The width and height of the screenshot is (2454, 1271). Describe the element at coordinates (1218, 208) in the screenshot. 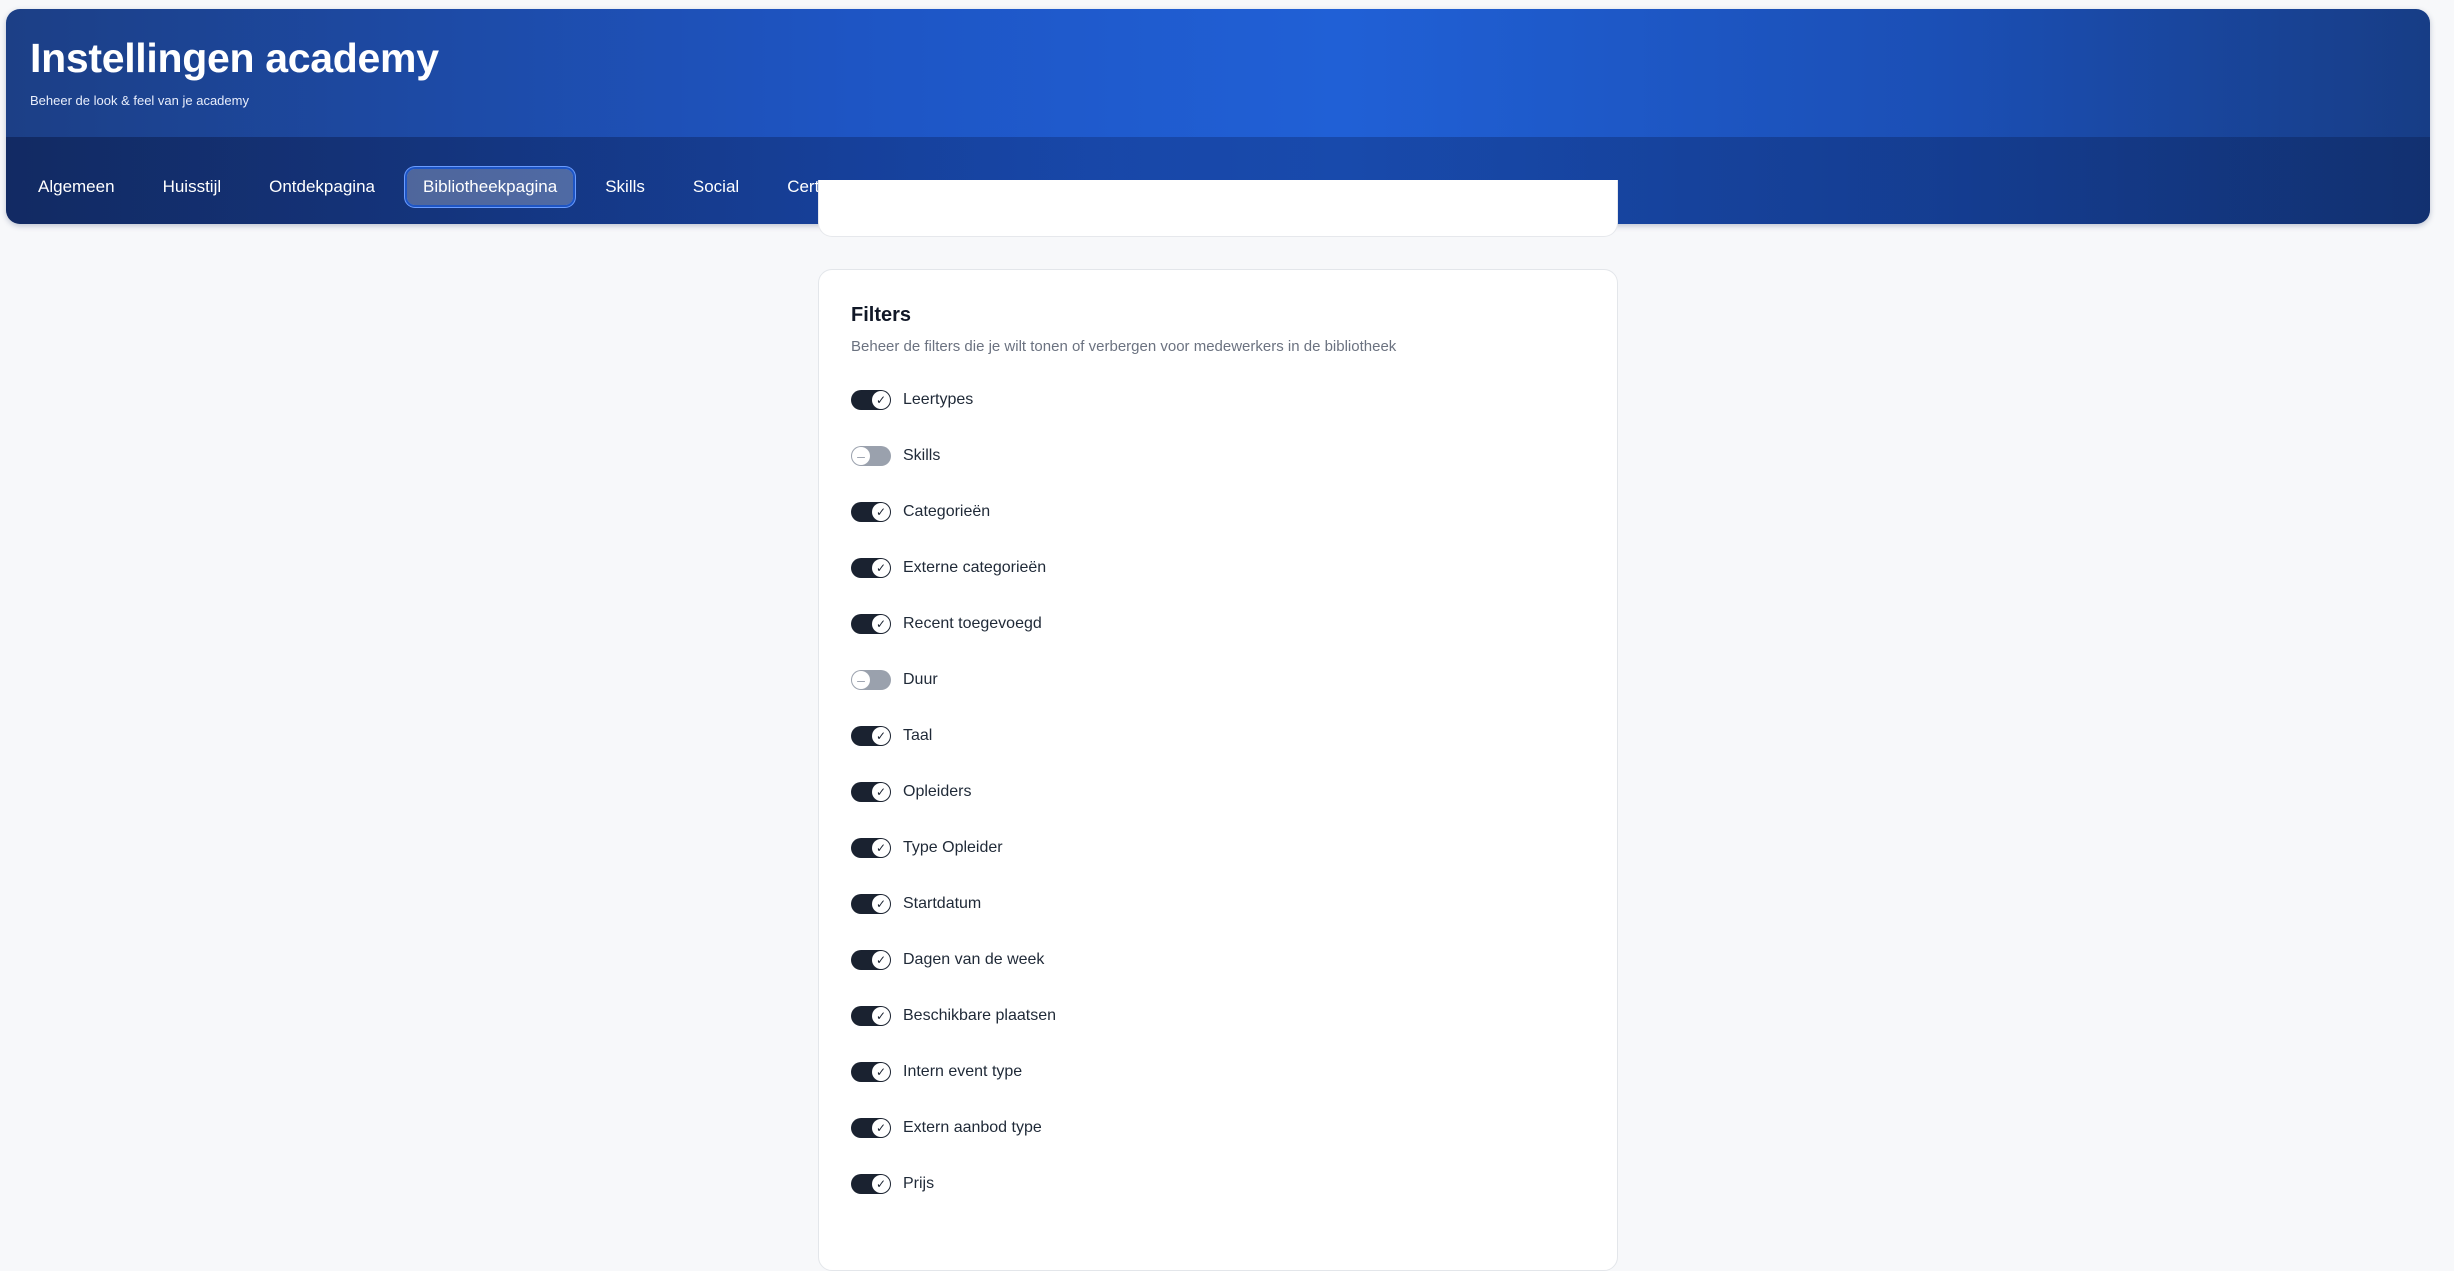

I see `previous-section-card` at that location.